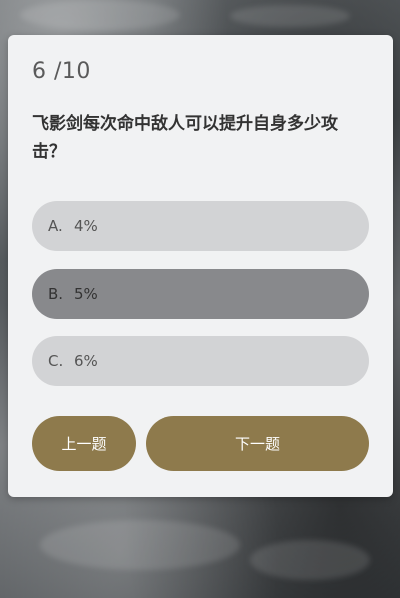 This screenshot has height=598, width=400. What do you see at coordinates (86, 226) in the screenshot?
I see `option-text: 4%` at bounding box center [86, 226].